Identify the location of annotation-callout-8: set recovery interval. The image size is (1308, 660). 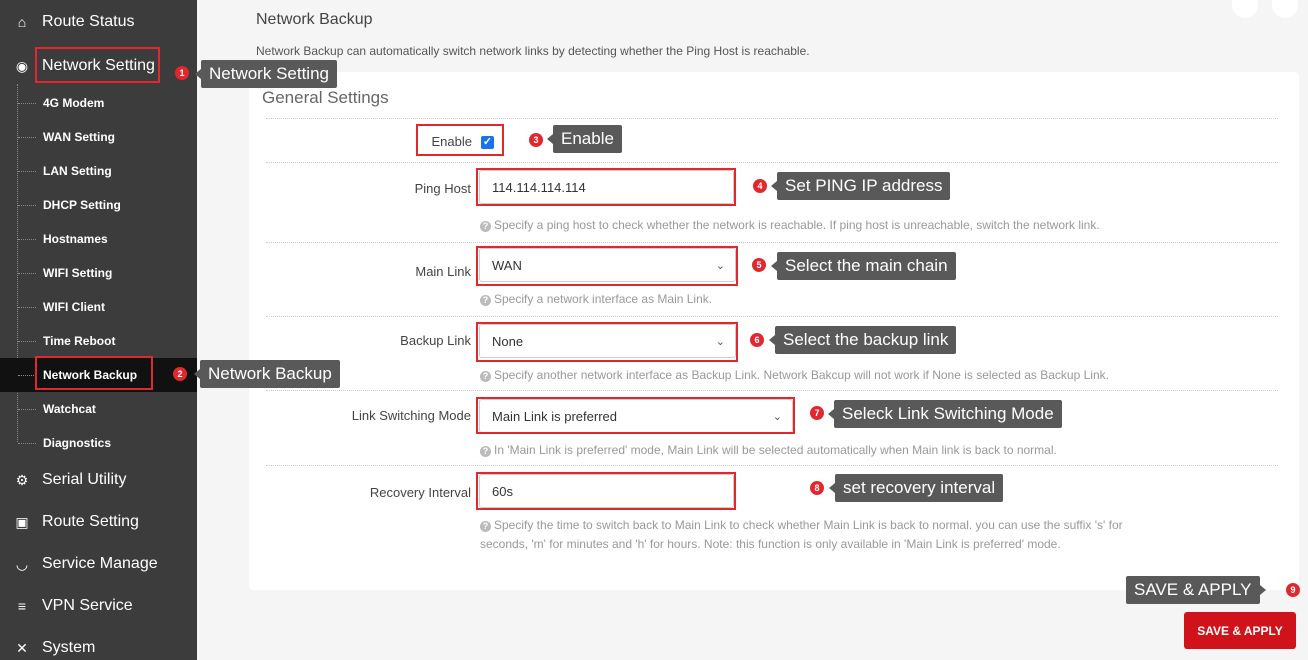
(916, 488).